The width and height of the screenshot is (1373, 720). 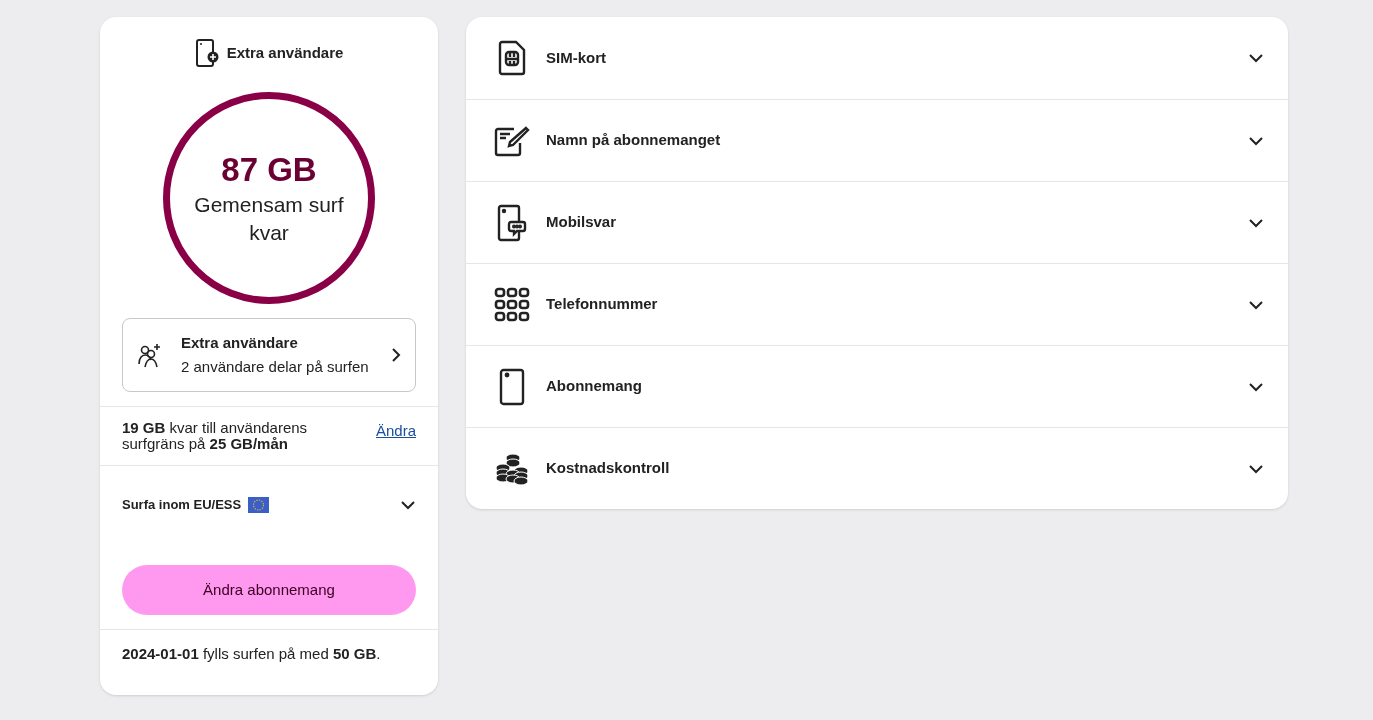 What do you see at coordinates (269, 218) in the screenshot?
I see `data-label: Gemensam surf kvar` at bounding box center [269, 218].